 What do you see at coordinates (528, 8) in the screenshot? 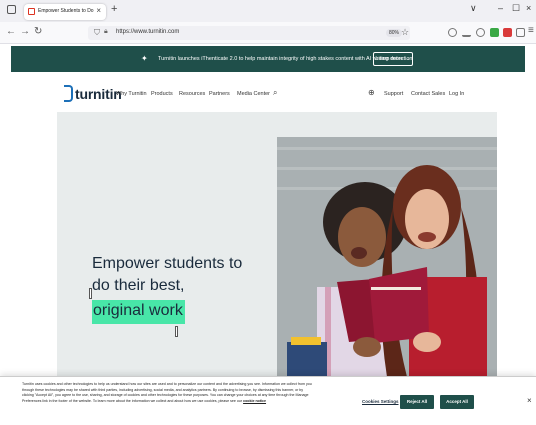
I see `close-window-button: ×` at bounding box center [528, 8].